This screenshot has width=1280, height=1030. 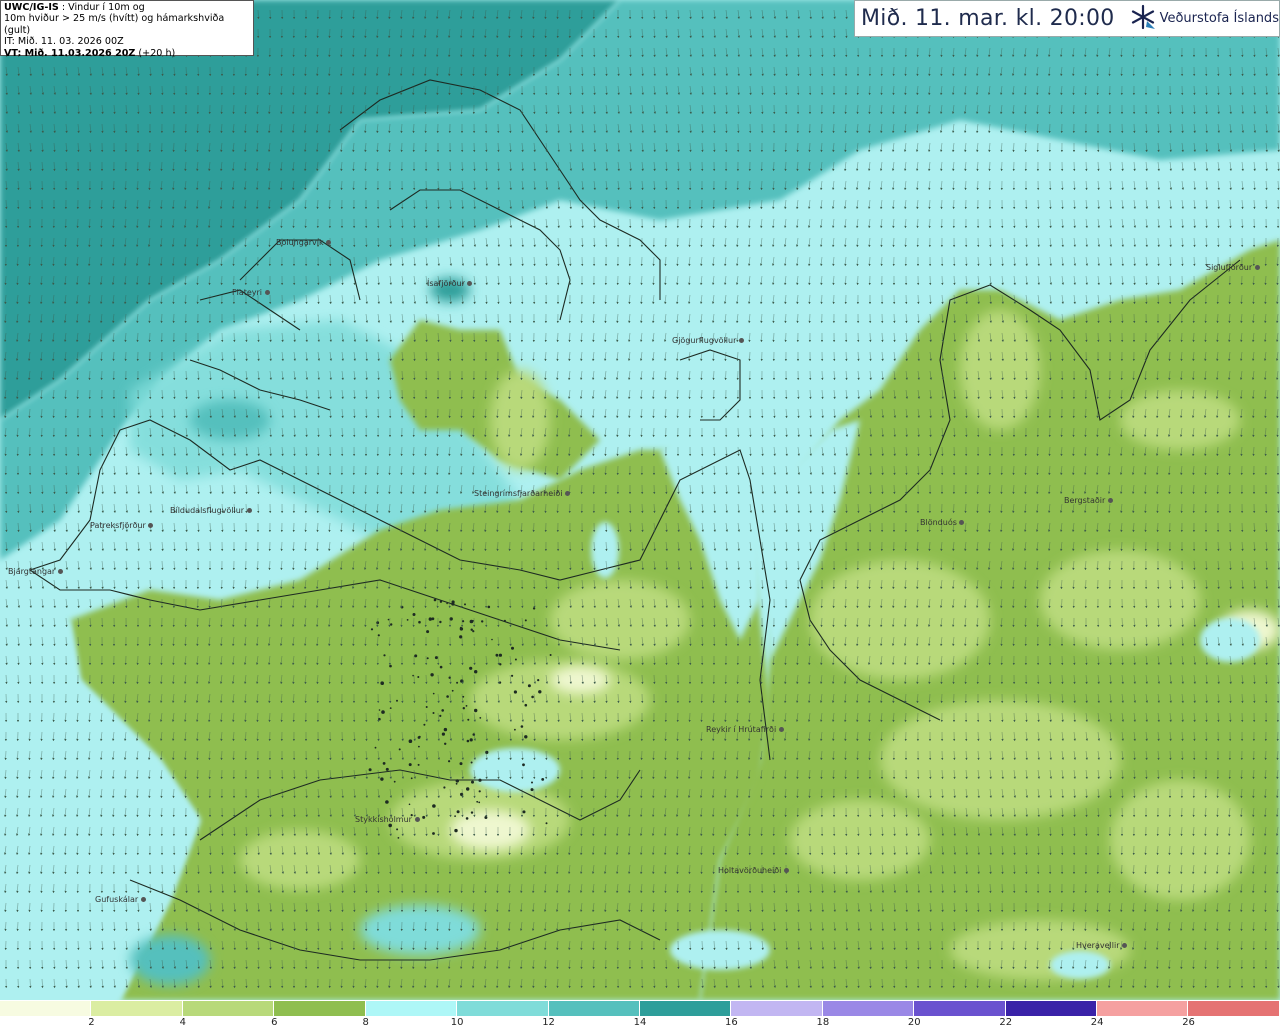 What do you see at coordinates (251, 292) in the screenshot?
I see `place-flateyri: Flateyri` at bounding box center [251, 292].